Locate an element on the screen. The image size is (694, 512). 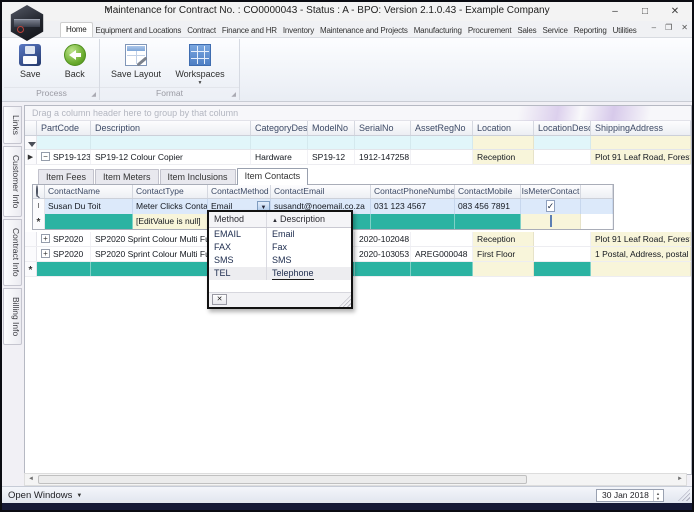
cell-contacttype: Meter Clicks Contact is located at coordinates (170, 206).